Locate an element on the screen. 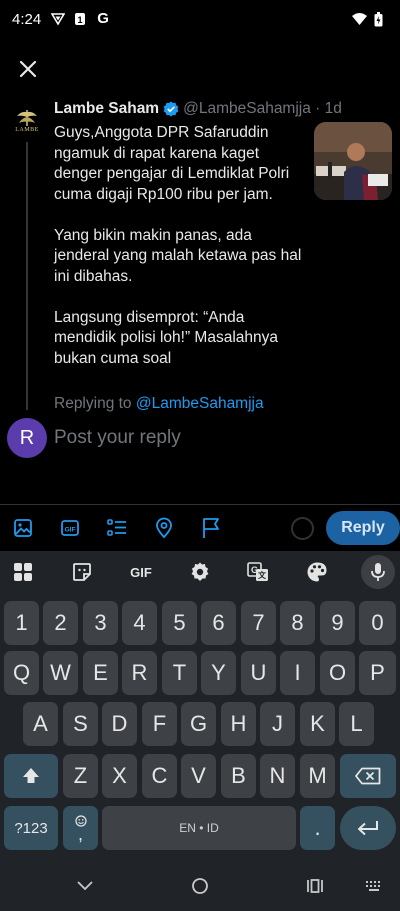  tweet-media-thumbnail is located at coordinates (353, 161).